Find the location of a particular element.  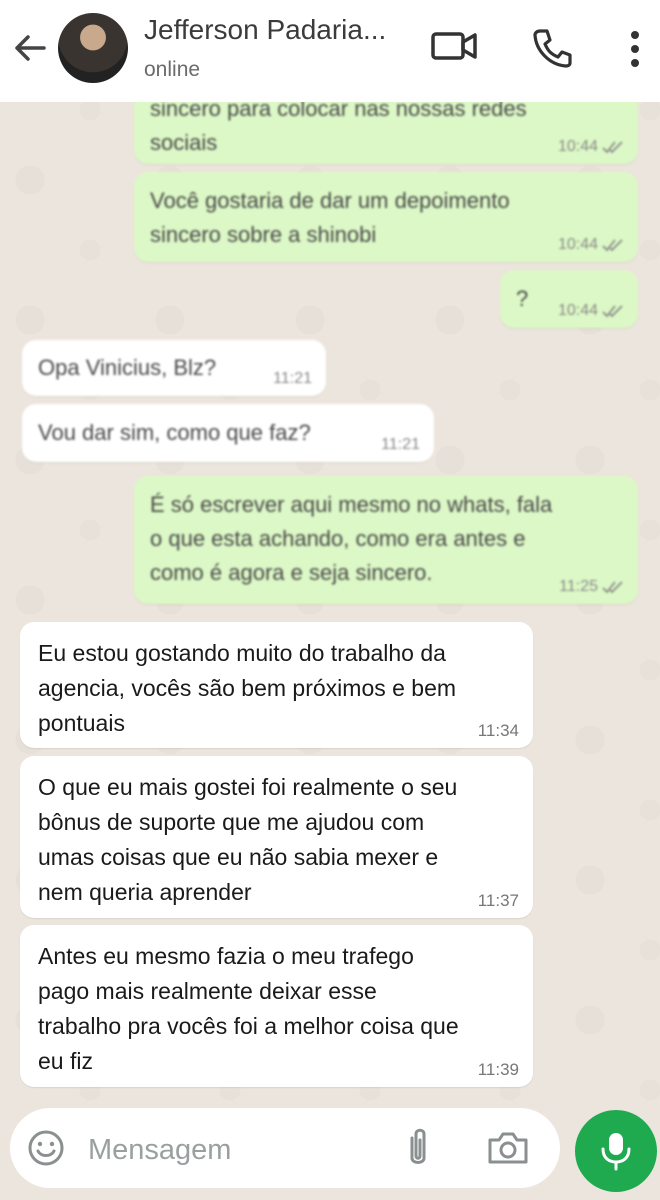

message-input: Mensagem is located at coordinates (159, 1150).